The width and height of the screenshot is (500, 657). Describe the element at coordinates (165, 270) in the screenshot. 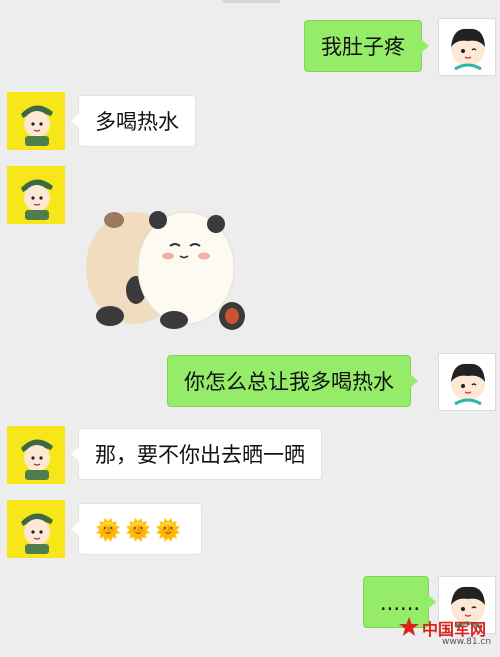

I see `two-hugging-panda-sticker` at that location.